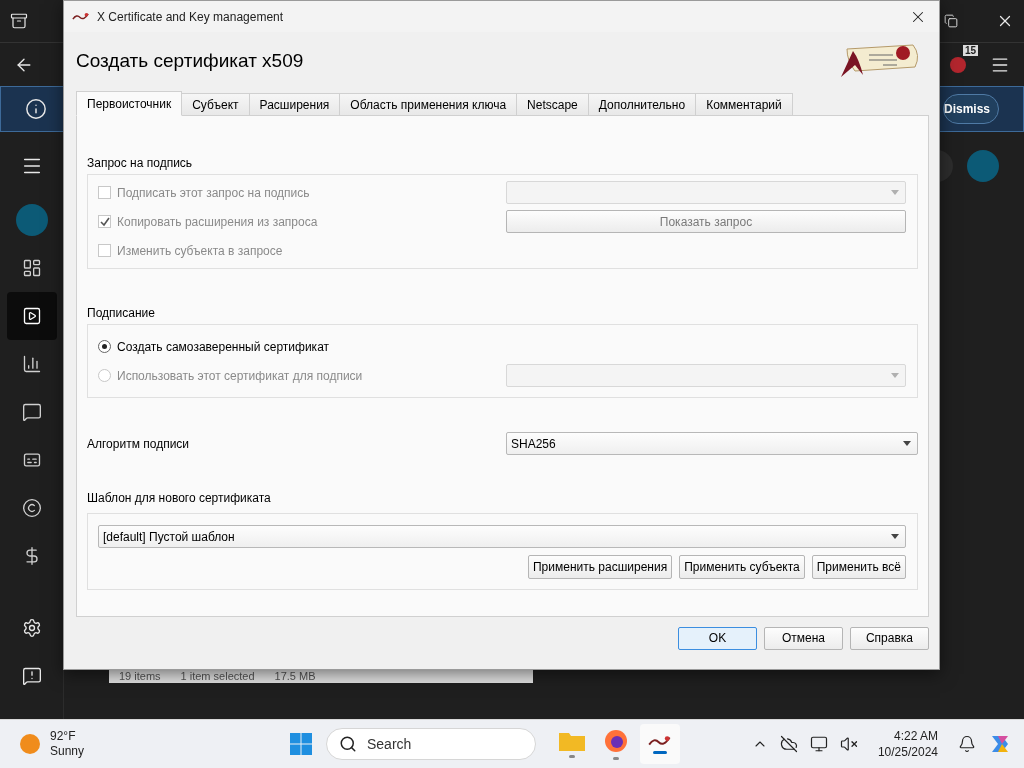 This screenshot has height=768, width=1024. I want to click on play-icon, so click(31, 316).